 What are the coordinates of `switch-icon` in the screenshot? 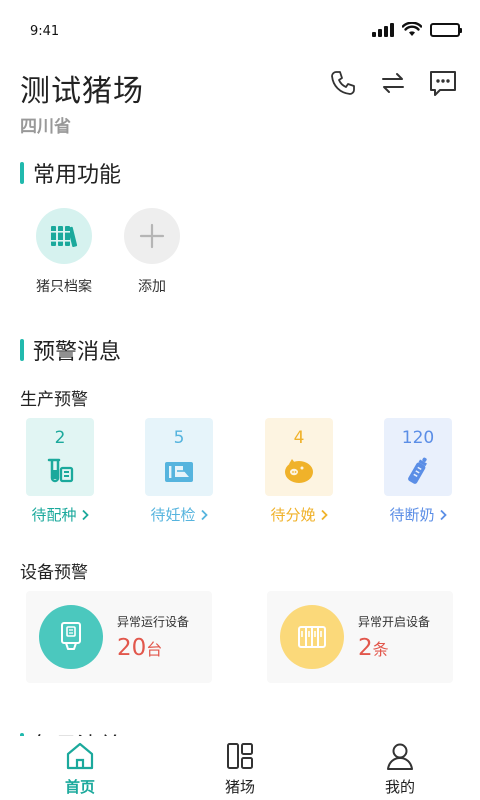 It's located at (393, 83).